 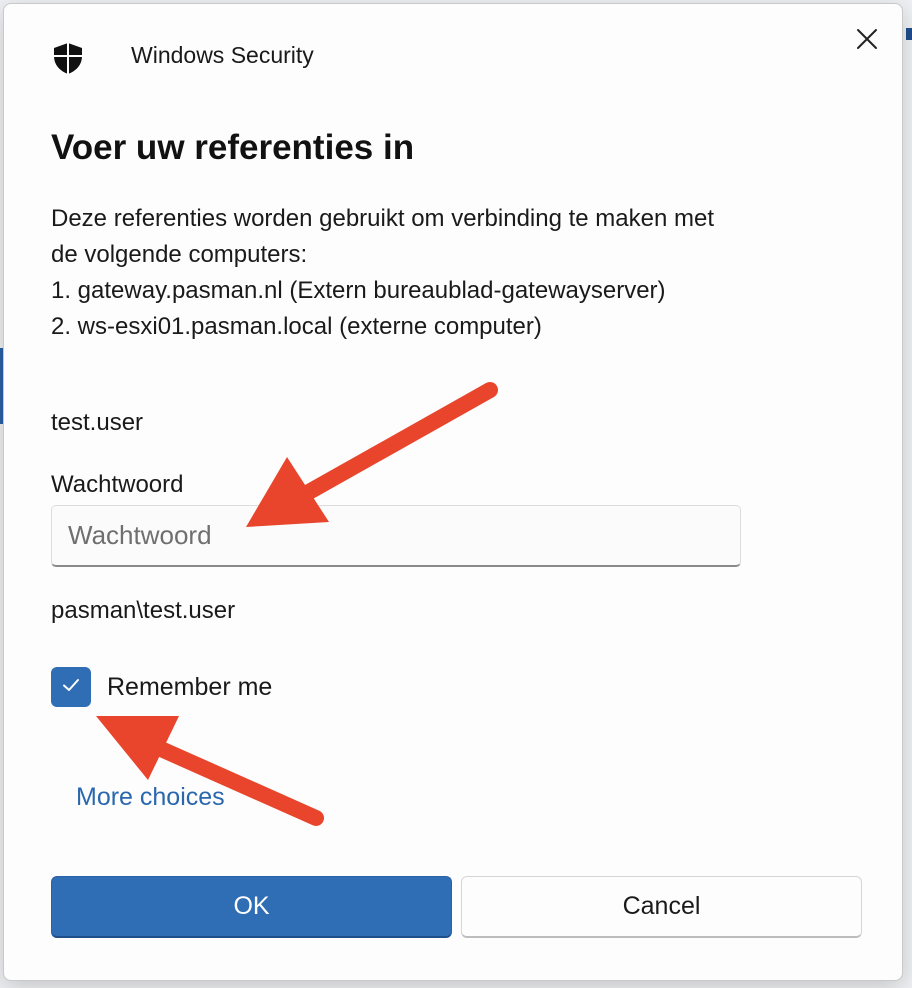 What do you see at coordinates (189, 687) in the screenshot?
I see `remember-me-label: Remember me` at bounding box center [189, 687].